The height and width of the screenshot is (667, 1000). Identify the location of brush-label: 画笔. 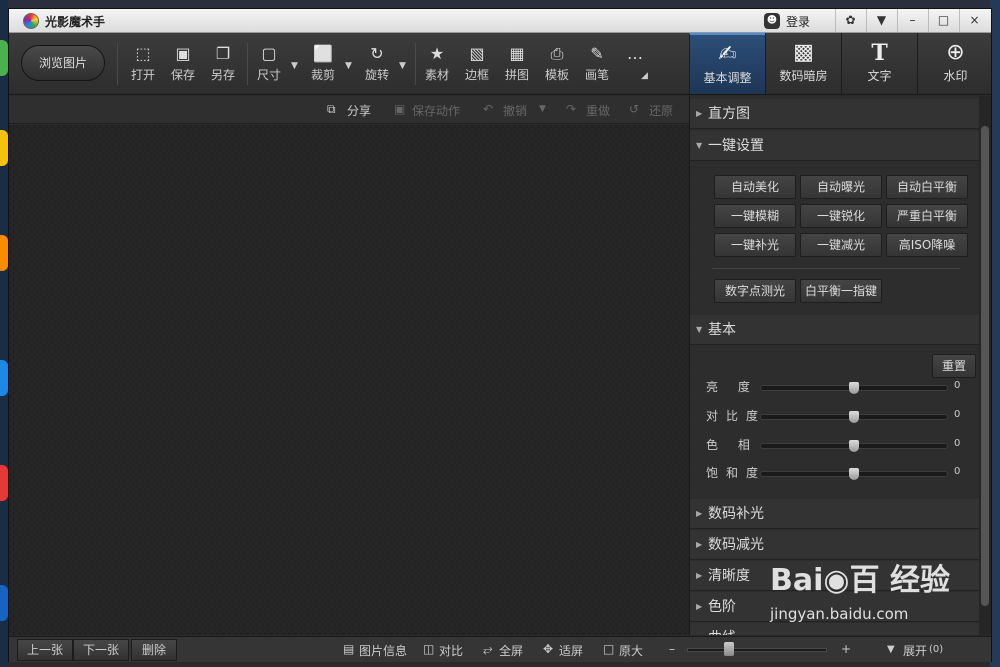
(596, 75).